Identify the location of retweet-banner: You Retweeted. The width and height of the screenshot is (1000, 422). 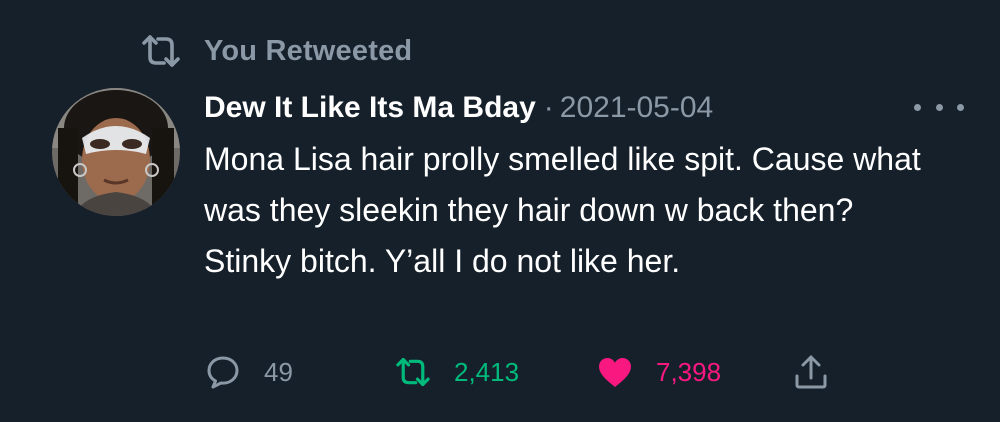
(276, 51).